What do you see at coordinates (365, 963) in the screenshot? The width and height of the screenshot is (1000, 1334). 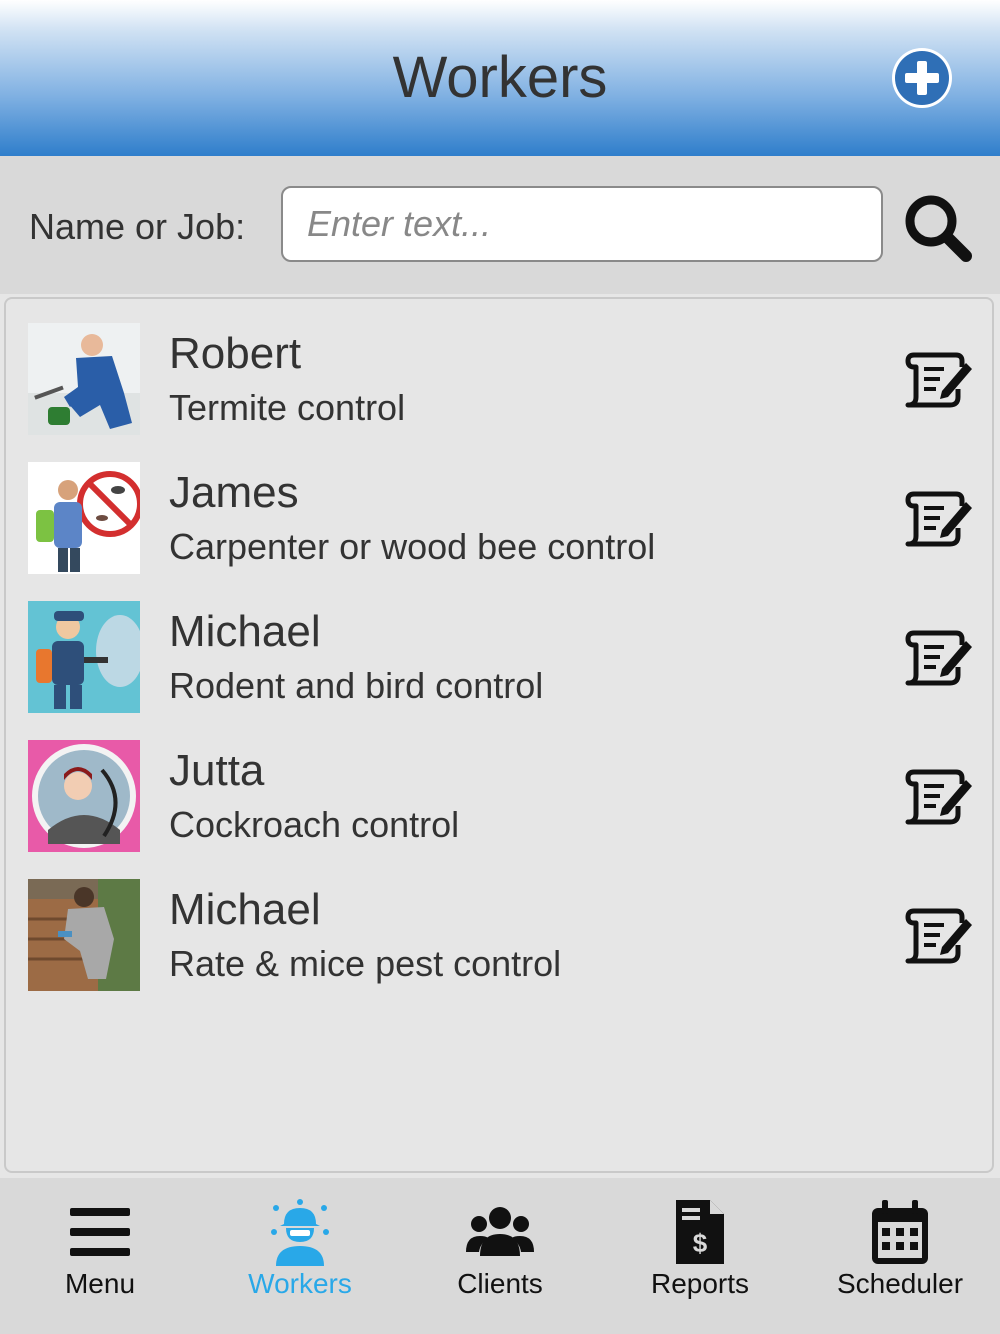 I see `worker-job: Rate & mice pest control` at bounding box center [365, 963].